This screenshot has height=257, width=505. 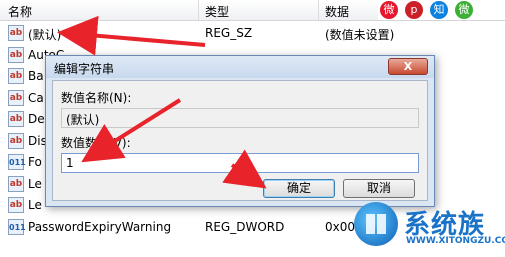 What do you see at coordinates (428, 227) in the screenshot?
I see `watermark: 系统族 WWW.XITONGZU.COM` at bounding box center [428, 227].